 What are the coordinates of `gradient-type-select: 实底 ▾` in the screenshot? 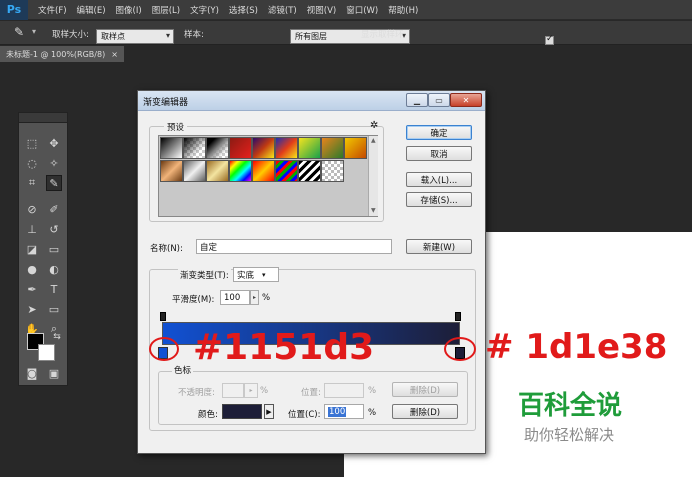 It's located at (256, 274).